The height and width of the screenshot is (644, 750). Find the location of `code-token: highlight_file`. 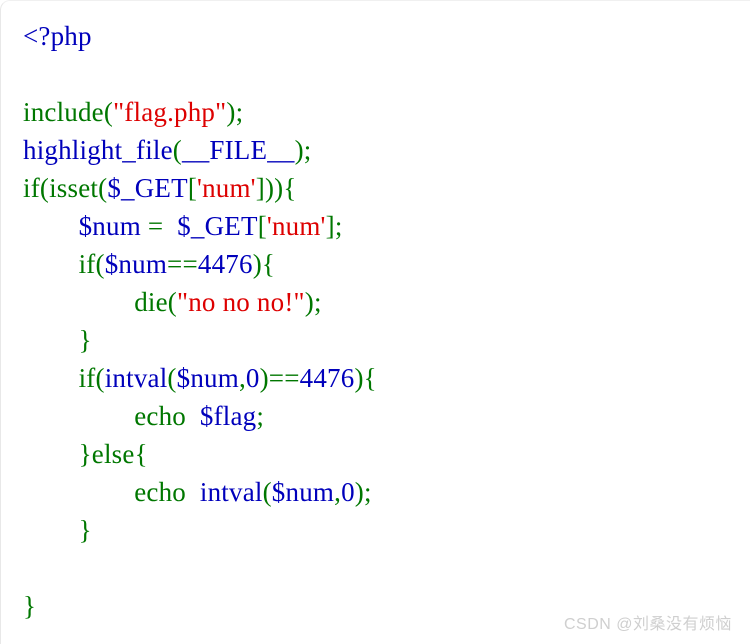

code-token: highlight_file is located at coordinates (98, 150).